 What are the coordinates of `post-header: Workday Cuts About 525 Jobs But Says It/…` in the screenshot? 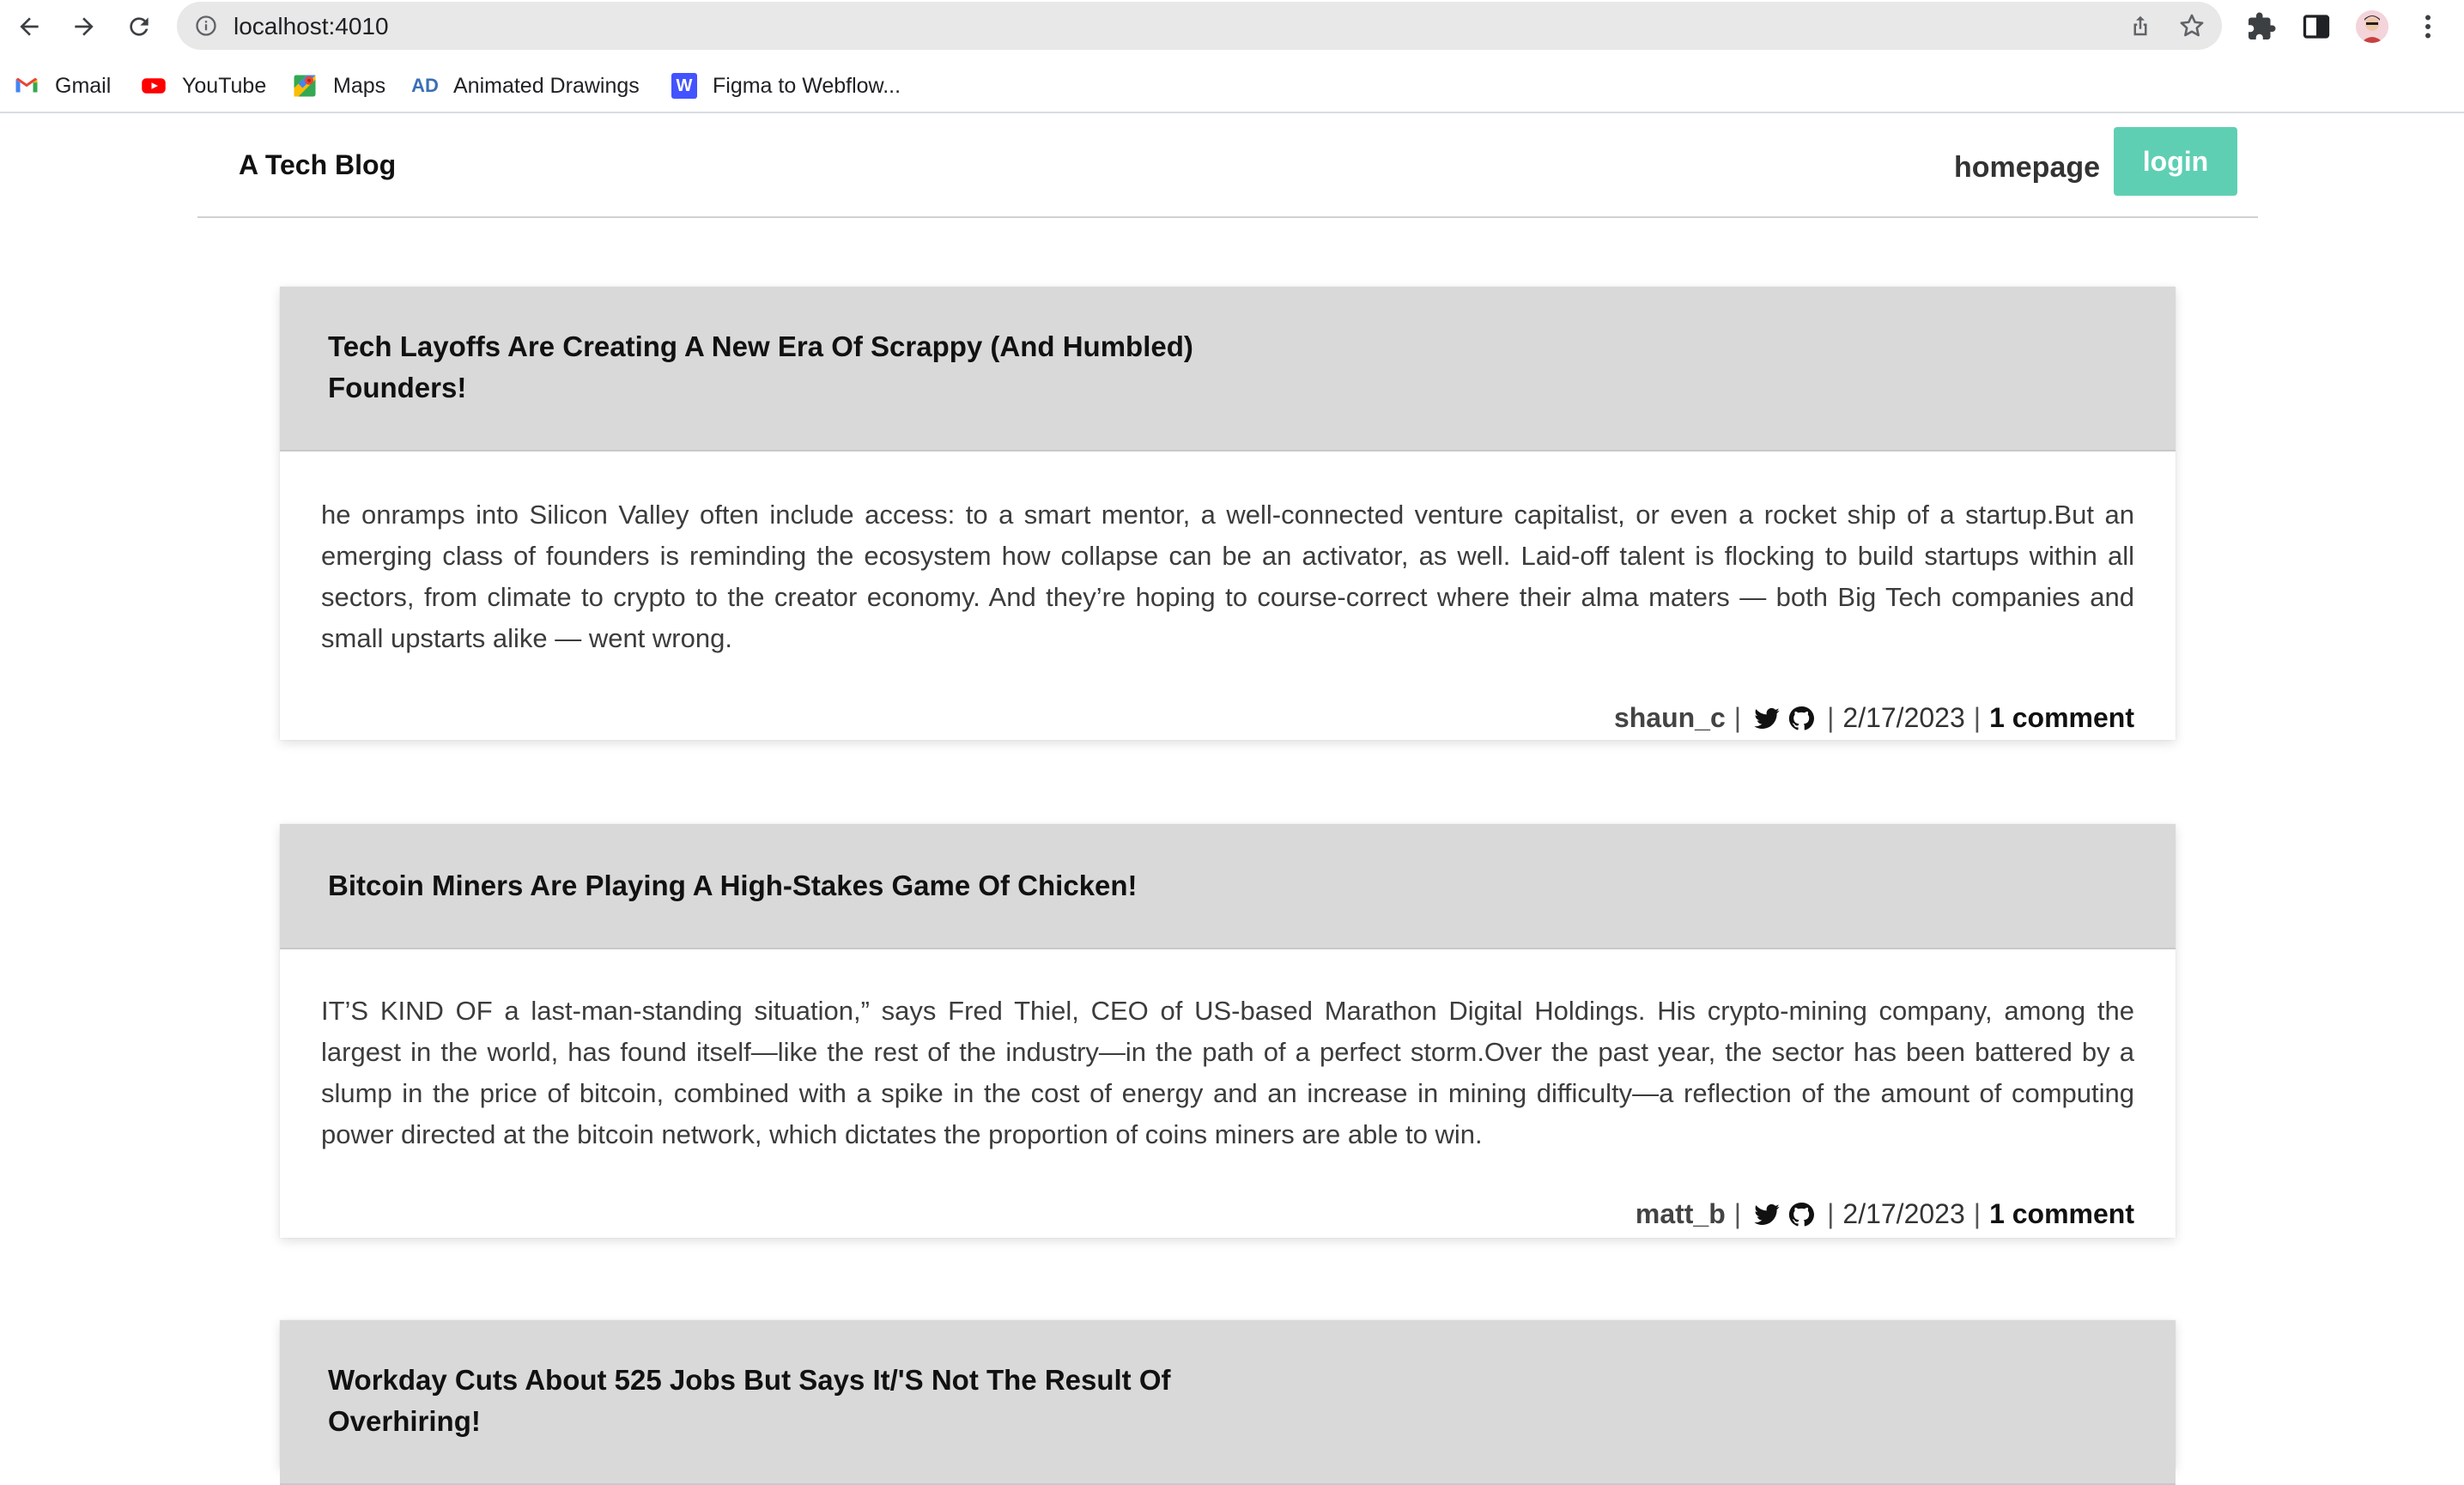 It's located at (1228, 1402).